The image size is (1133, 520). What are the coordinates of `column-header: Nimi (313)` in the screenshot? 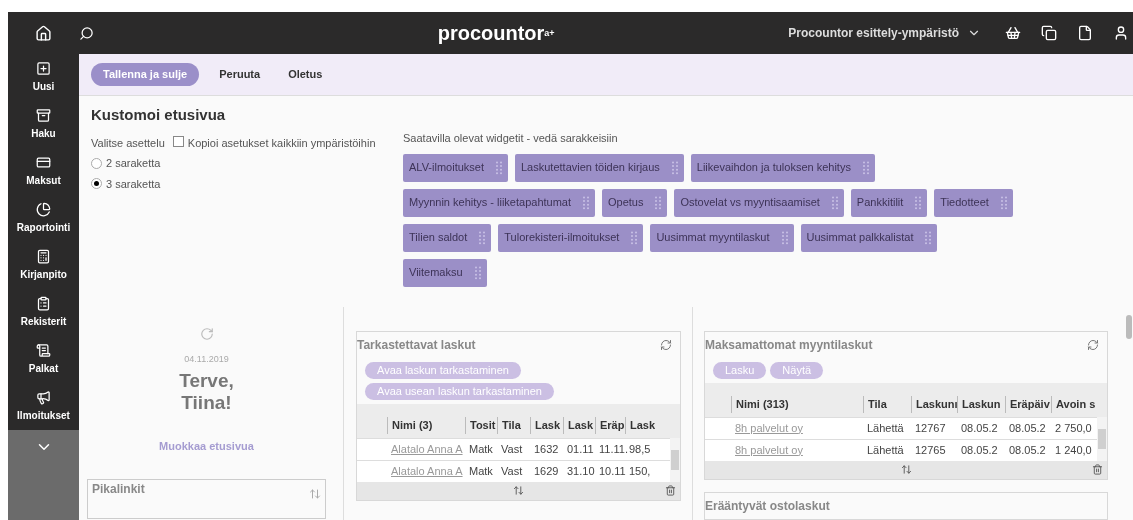 It's located at (762, 404).